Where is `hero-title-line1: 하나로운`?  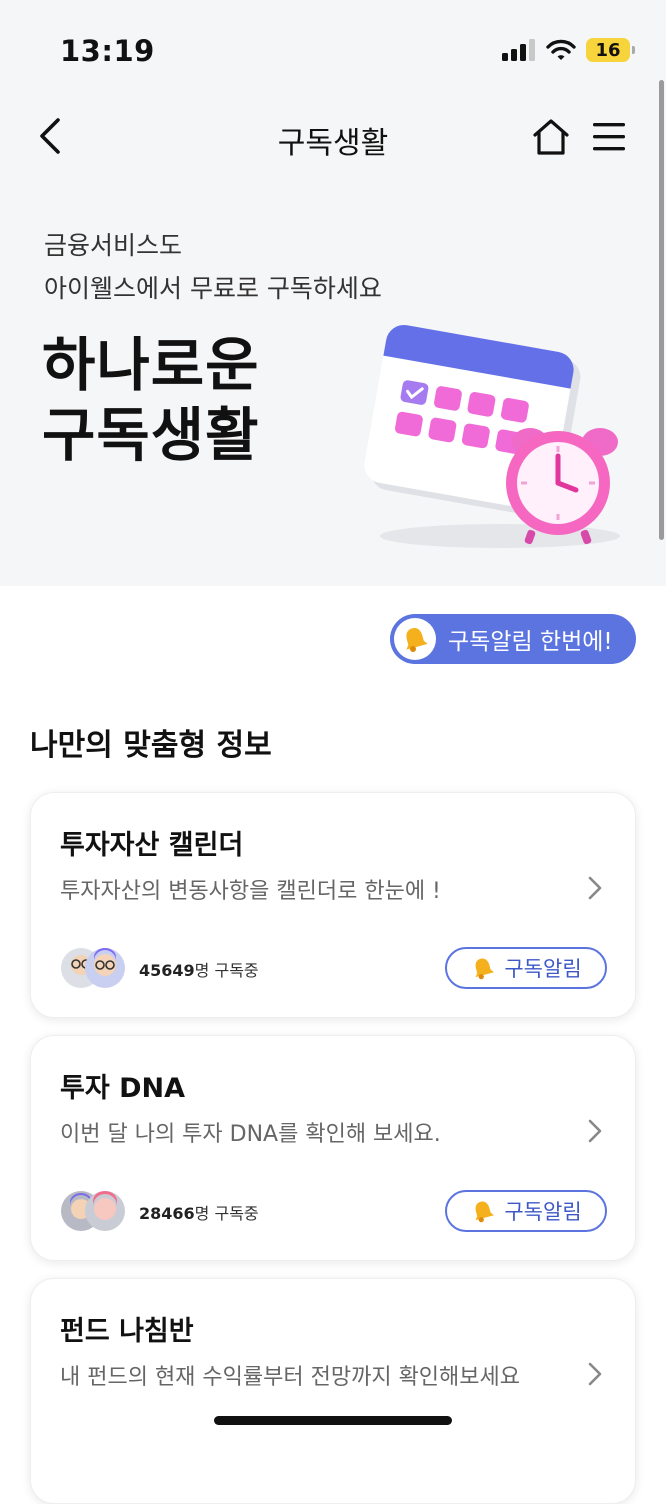 hero-title-line1: 하나로운 is located at coordinates (151, 365).